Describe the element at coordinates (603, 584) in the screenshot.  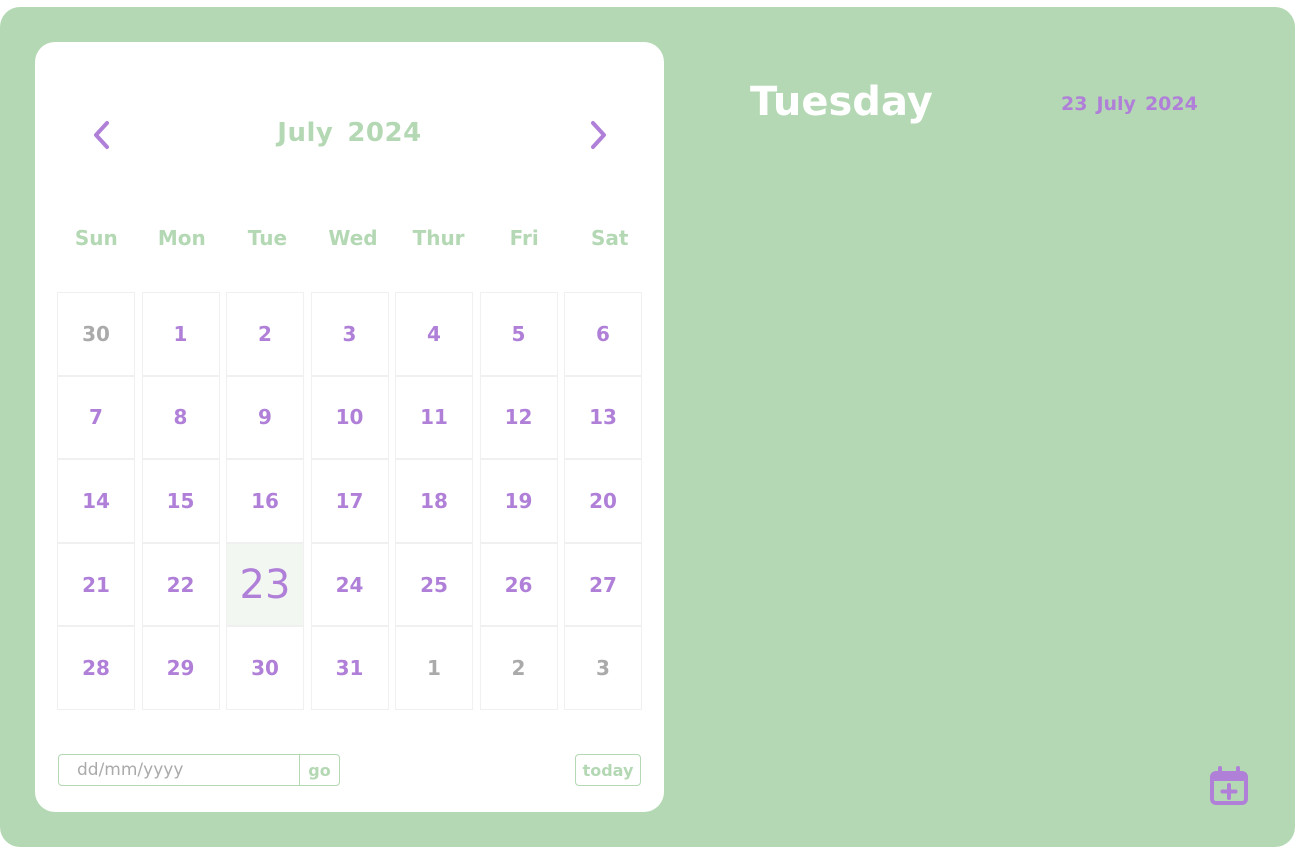
I see `day-cell: 27` at that location.